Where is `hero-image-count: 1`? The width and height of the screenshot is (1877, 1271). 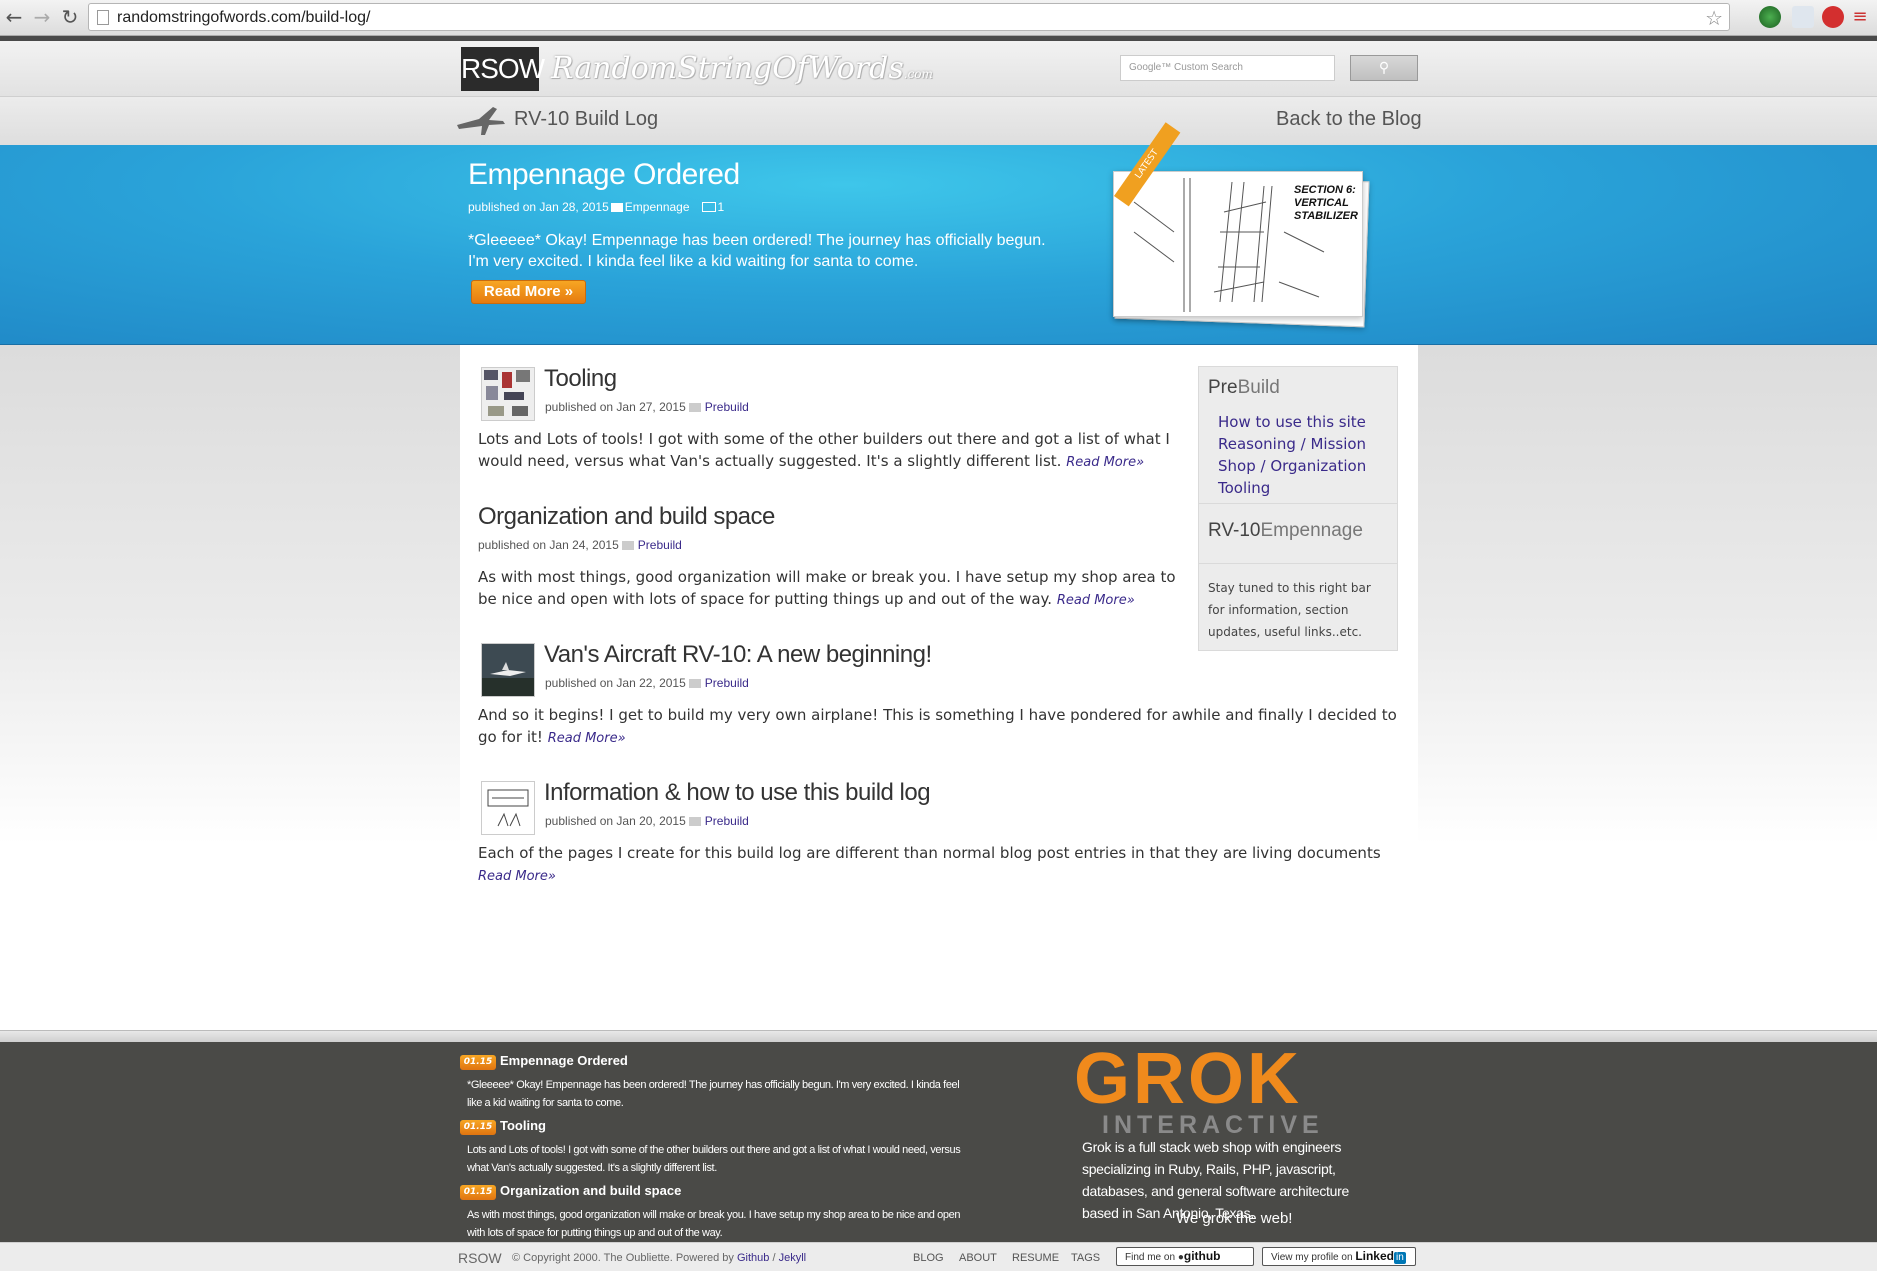 hero-image-count: 1 is located at coordinates (721, 207).